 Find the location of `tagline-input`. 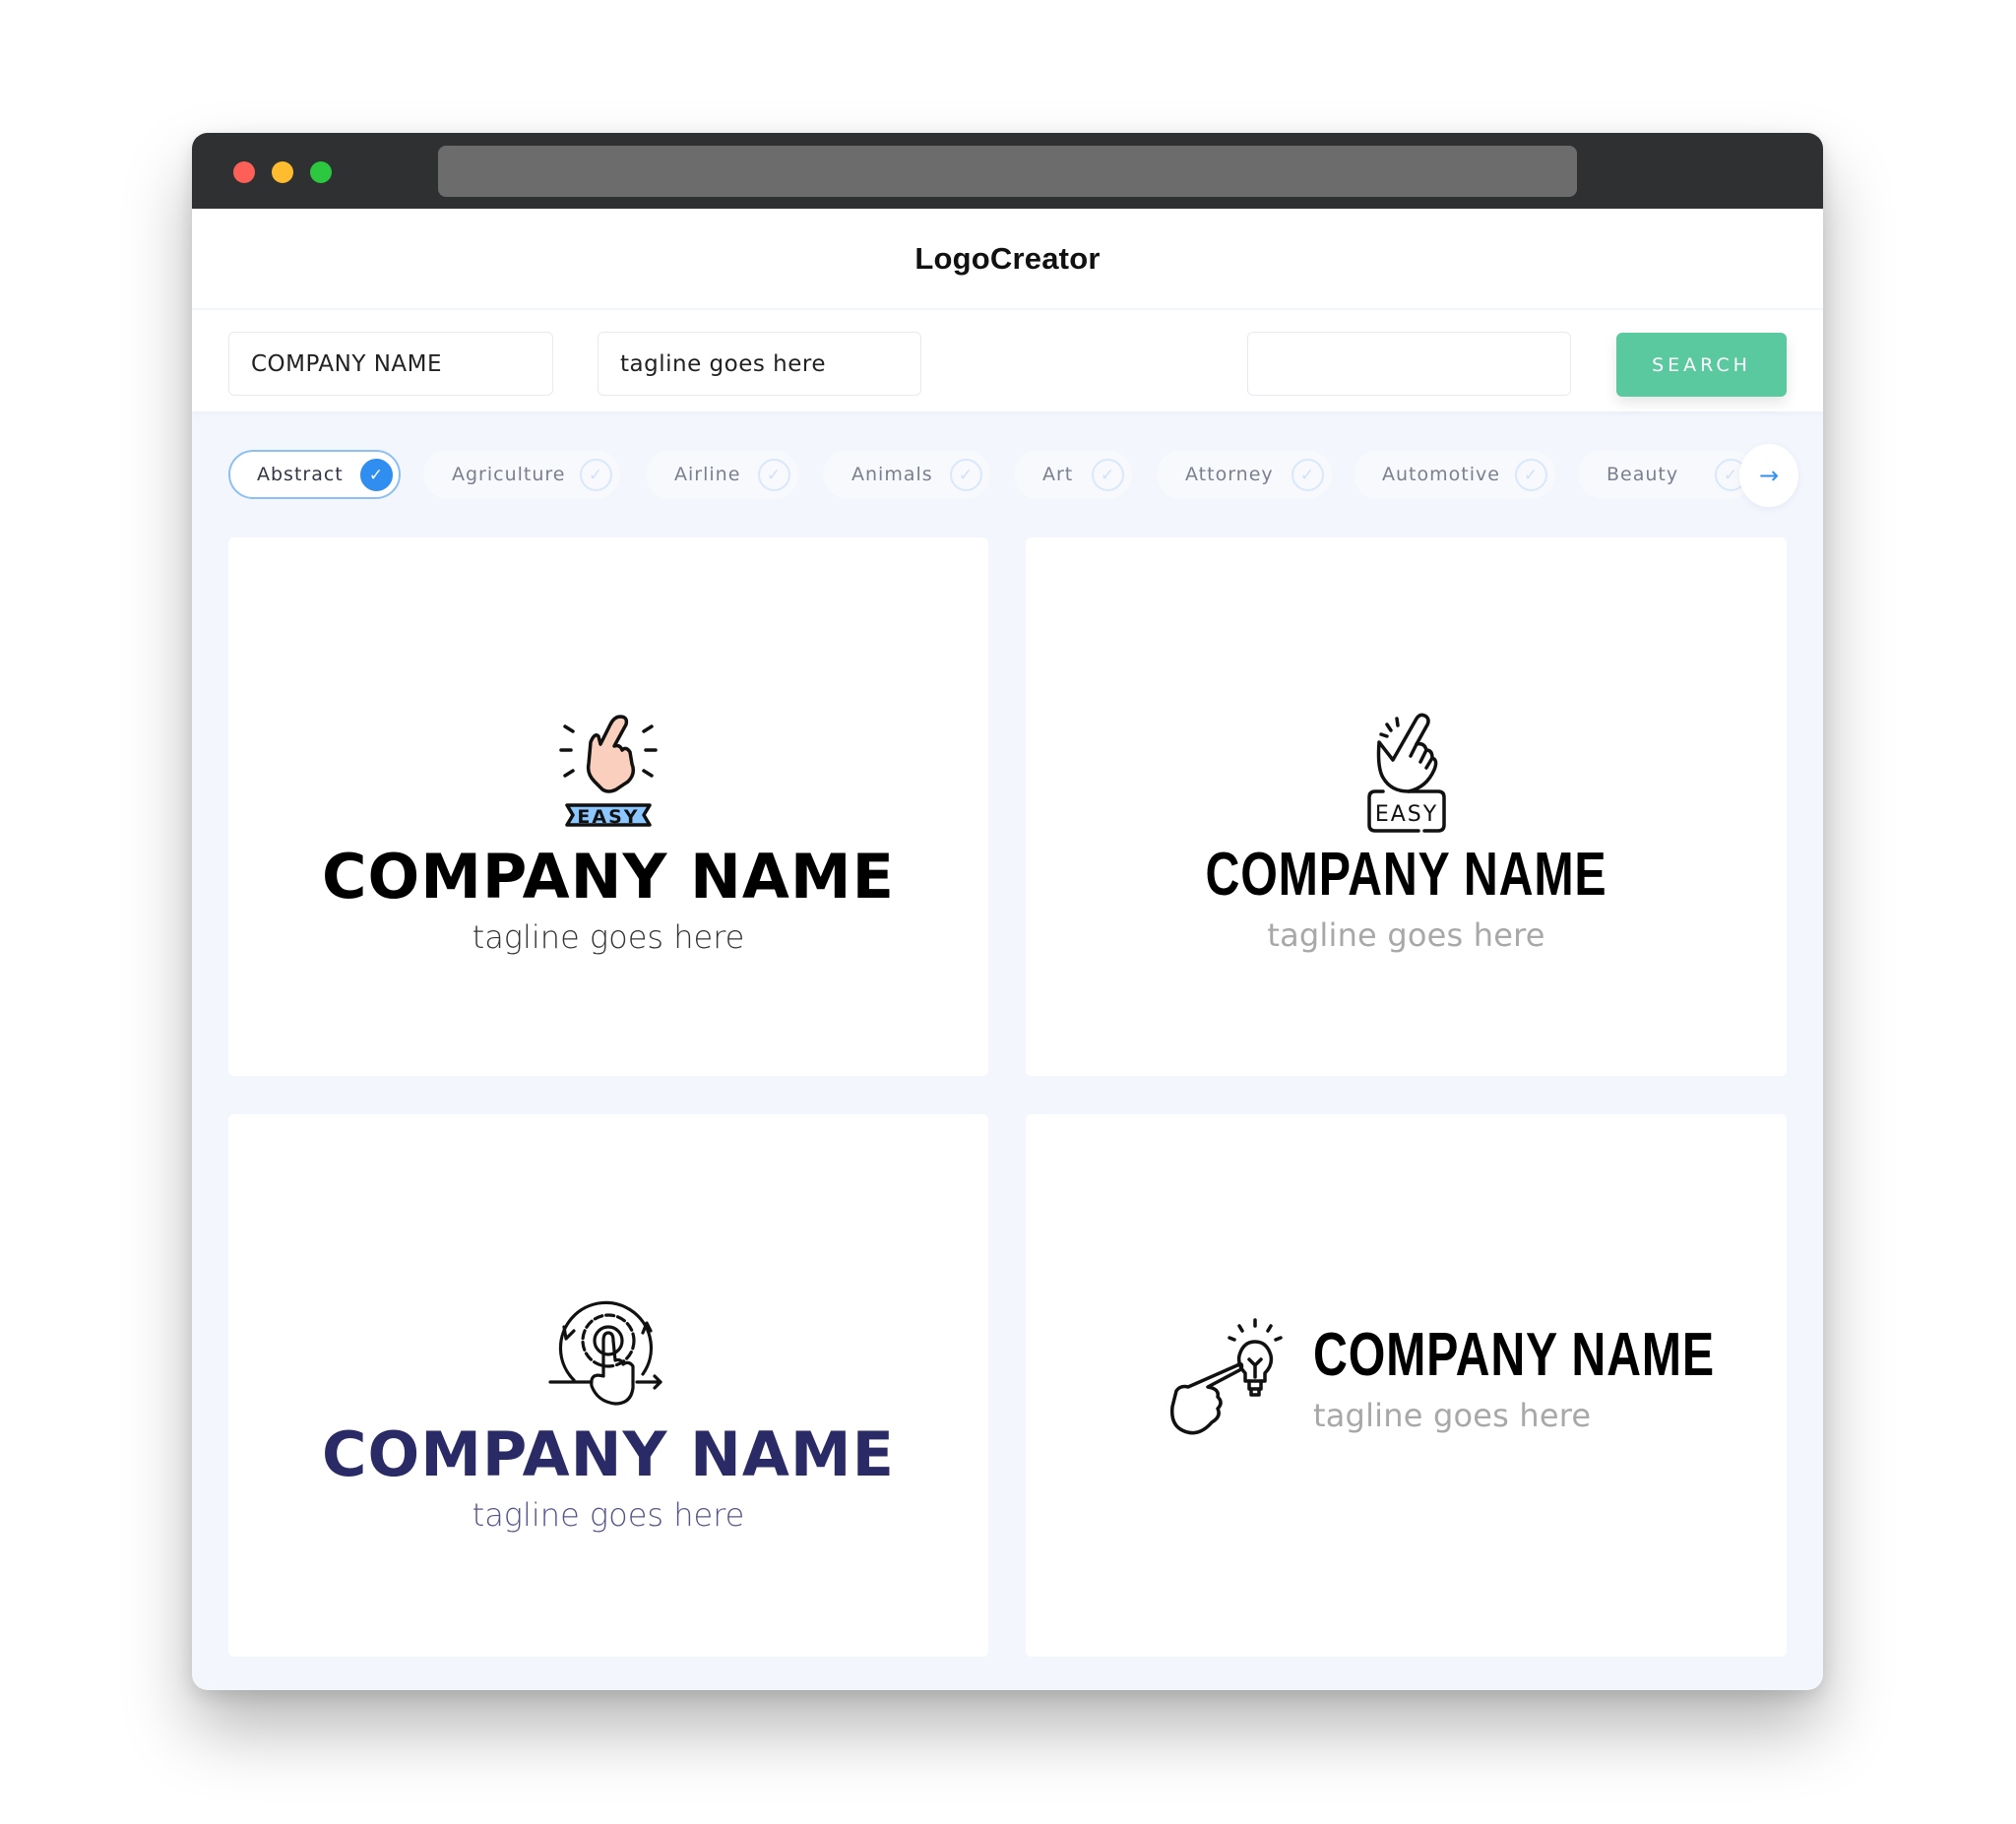

tagline-input is located at coordinates (759, 364).